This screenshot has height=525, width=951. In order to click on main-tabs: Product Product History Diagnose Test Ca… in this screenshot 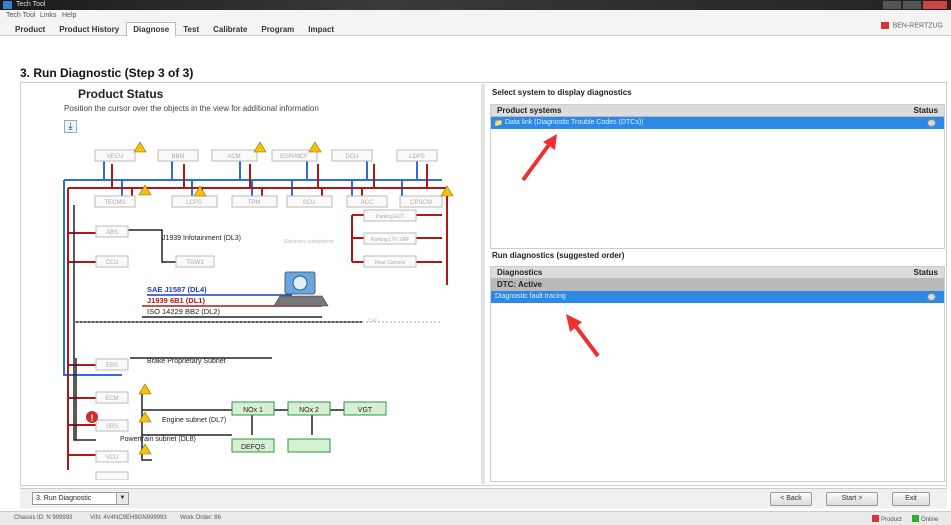, I will do `click(174, 29)`.